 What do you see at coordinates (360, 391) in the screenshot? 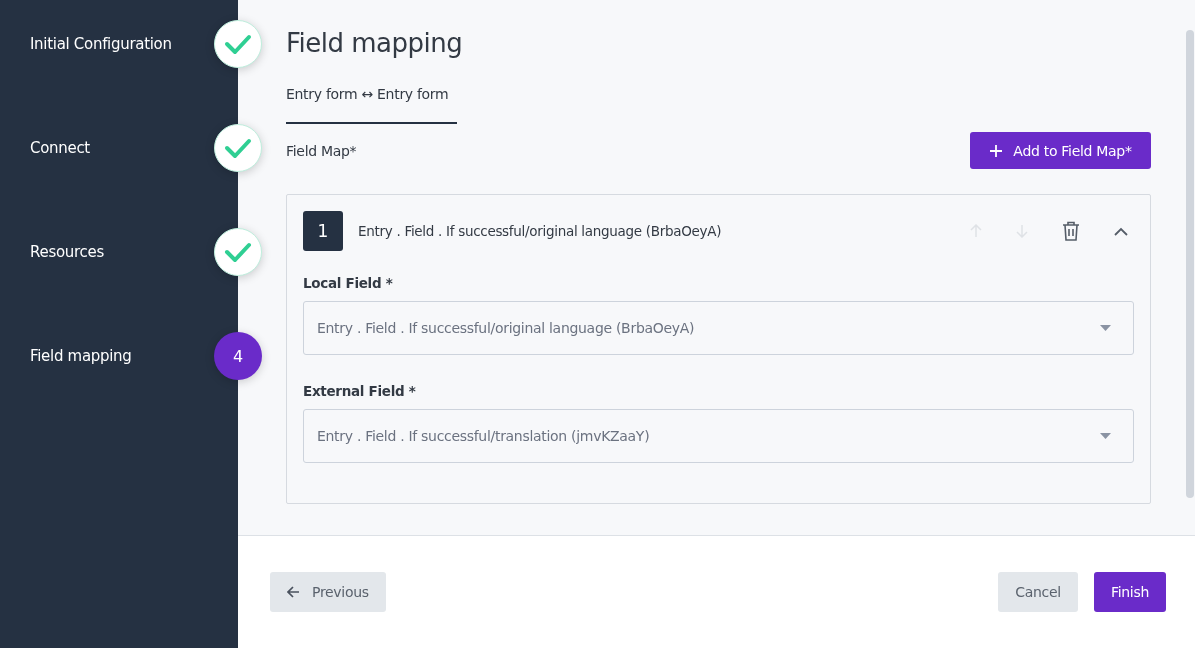
I see `field-label: External Field *` at bounding box center [360, 391].